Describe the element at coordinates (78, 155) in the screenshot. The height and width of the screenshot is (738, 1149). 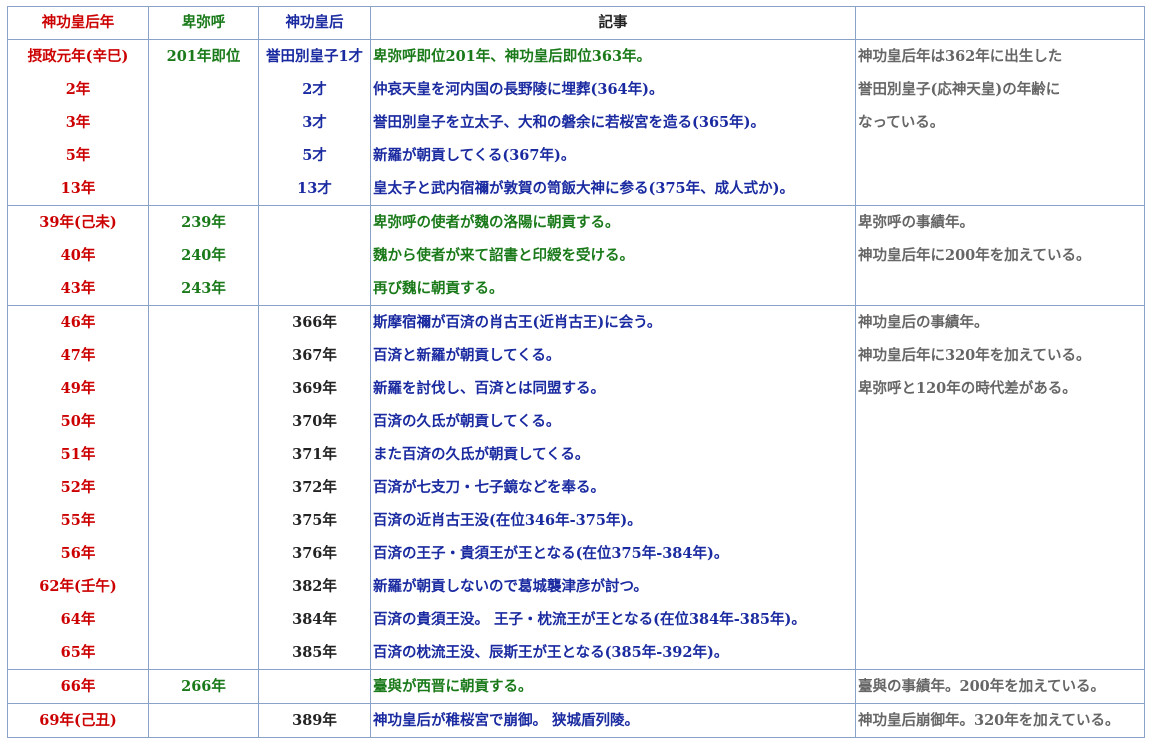
I see `cell-jingu-year: 5年` at that location.